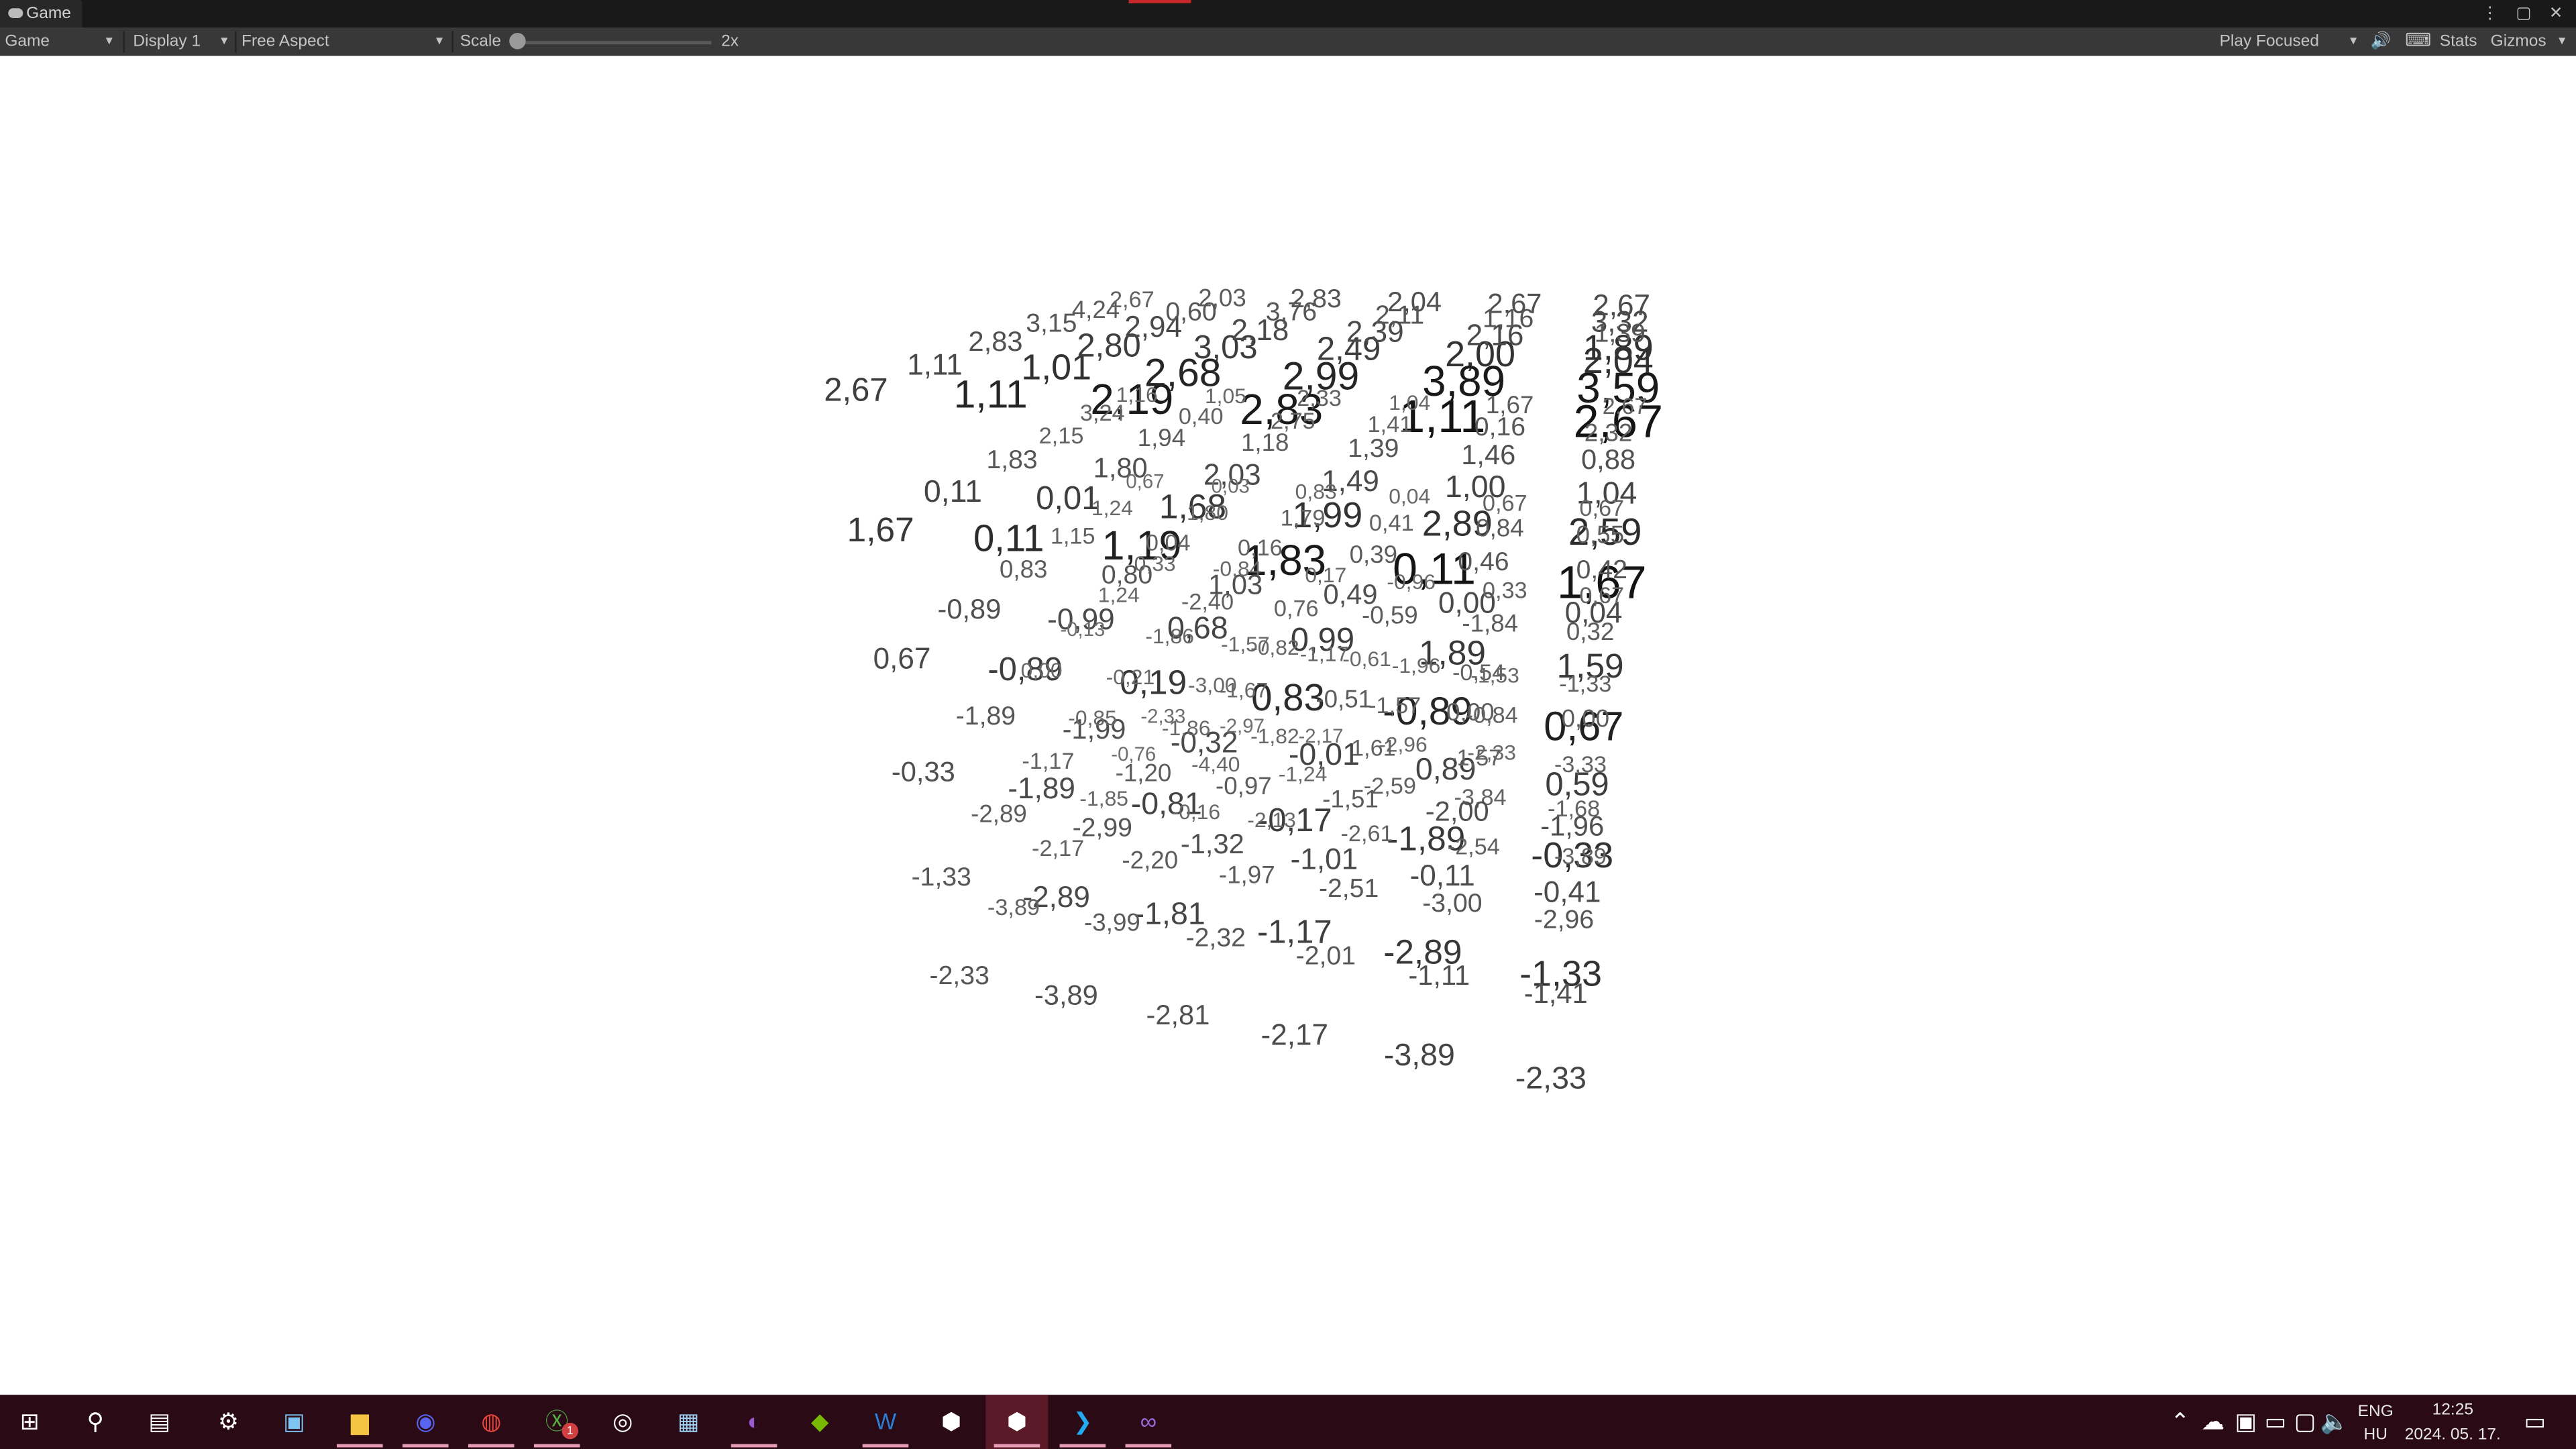 Image resolution: width=2576 pixels, height=1449 pixels. Describe the element at coordinates (1296, 607) in the screenshot. I see `grid-value-label: 0,76` at that location.